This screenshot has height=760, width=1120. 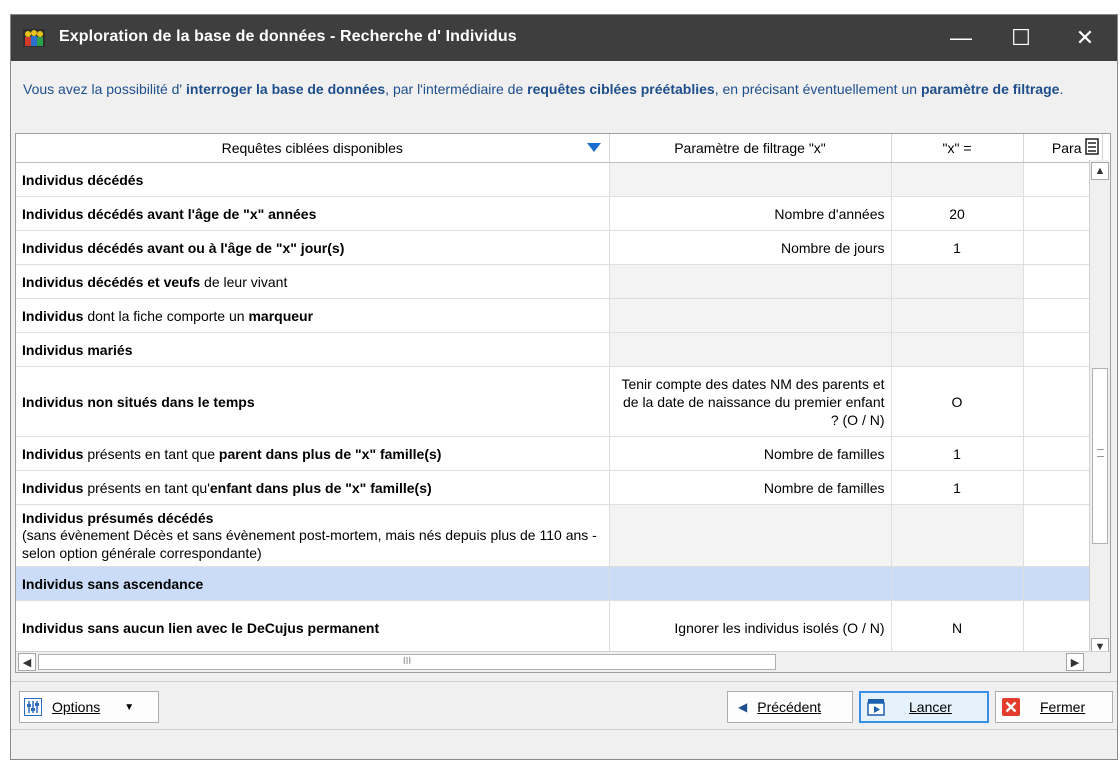 What do you see at coordinates (876, 707) in the screenshot?
I see `clapperboard-icon` at bounding box center [876, 707].